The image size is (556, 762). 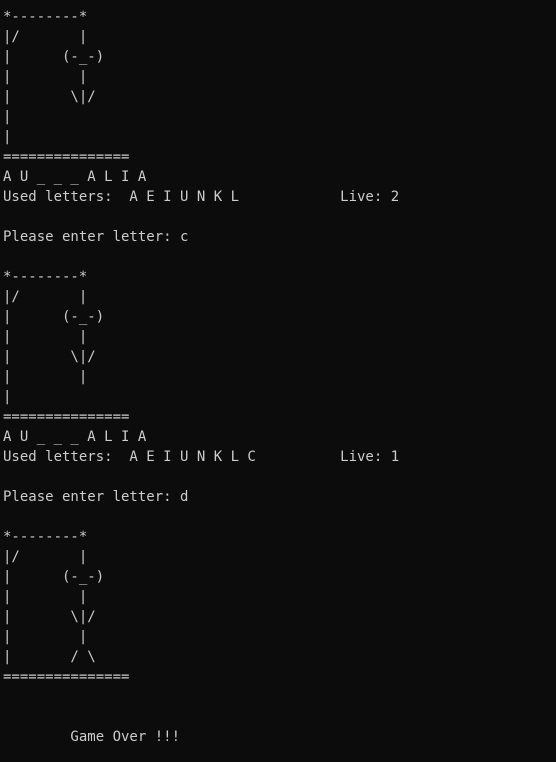 I want to click on letter-prompt: Please enter letter: c, so click(x=96, y=237).